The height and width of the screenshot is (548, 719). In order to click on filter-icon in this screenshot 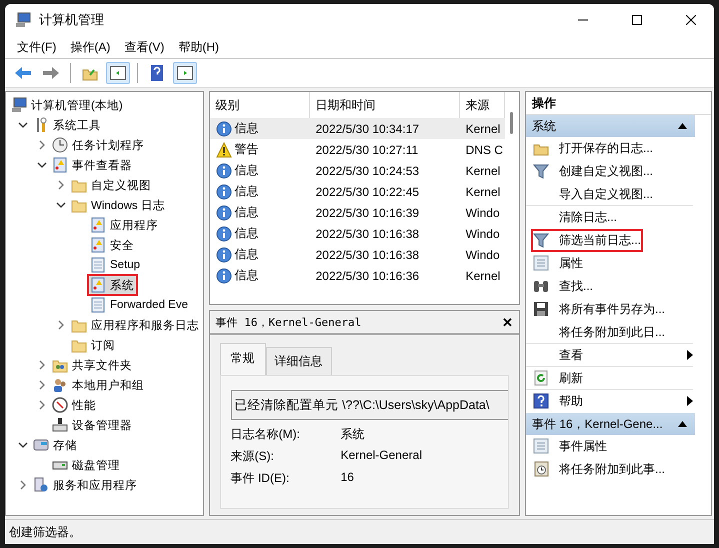, I will do `click(540, 240)`.